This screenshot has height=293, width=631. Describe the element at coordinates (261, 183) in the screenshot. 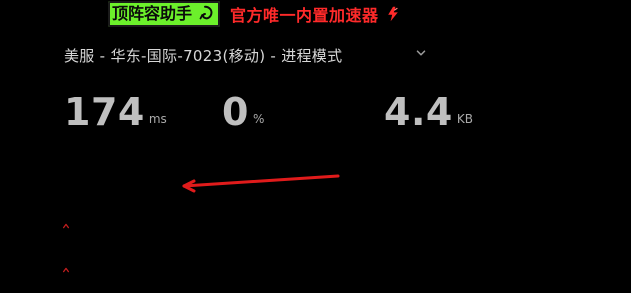

I see `red-arrow-icon` at that location.